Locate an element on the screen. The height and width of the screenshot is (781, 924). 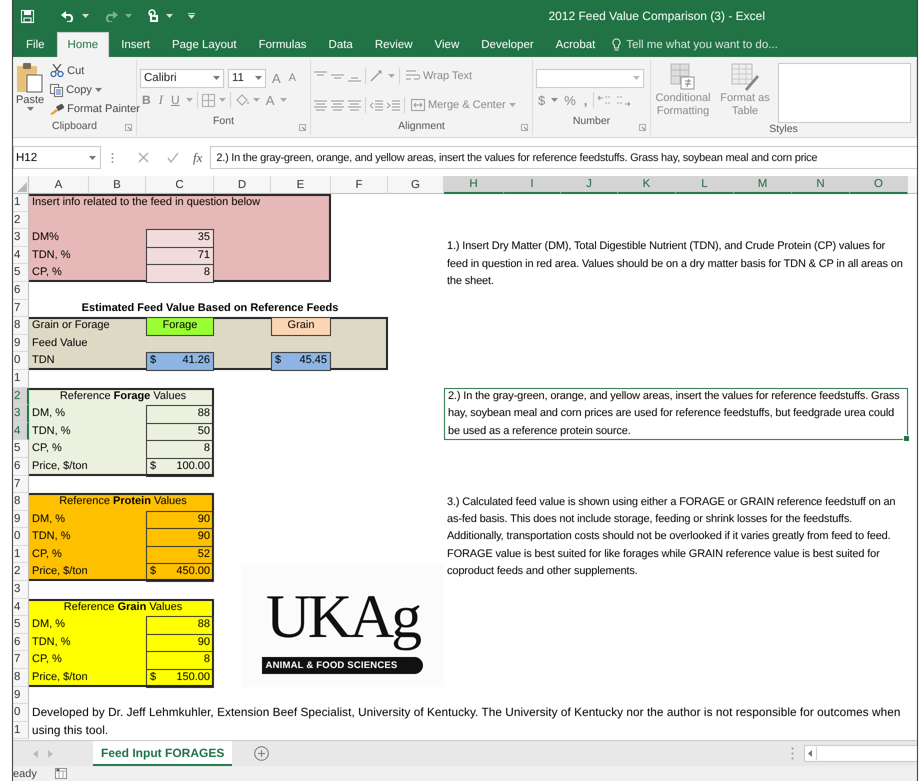
cancel-icon is located at coordinates (143, 157).